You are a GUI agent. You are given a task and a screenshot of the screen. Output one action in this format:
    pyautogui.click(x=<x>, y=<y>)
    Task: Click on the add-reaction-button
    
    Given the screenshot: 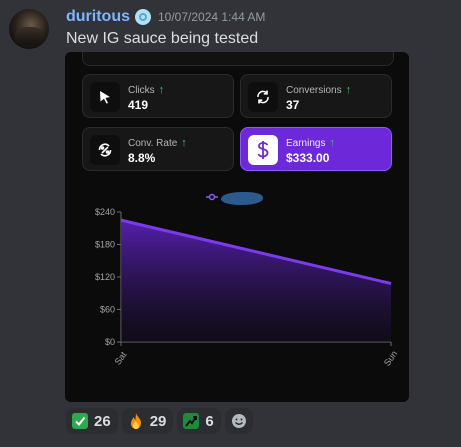 What is the action you would take?
    pyautogui.click(x=238, y=421)
    